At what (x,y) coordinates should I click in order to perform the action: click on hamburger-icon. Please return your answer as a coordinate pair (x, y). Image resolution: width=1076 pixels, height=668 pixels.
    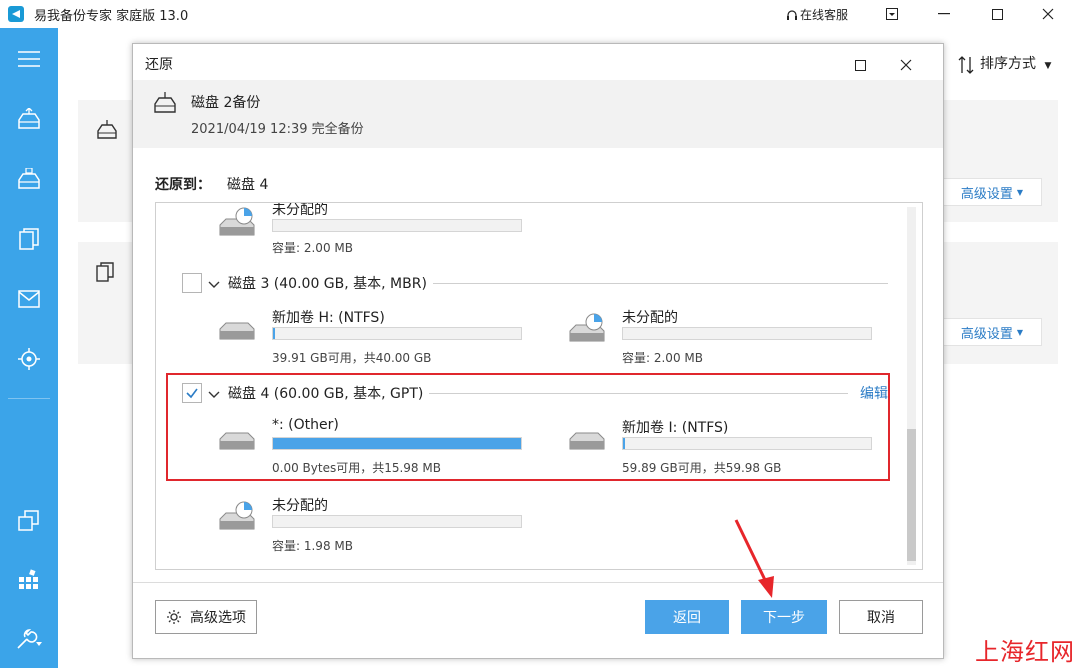
    Looking at the image, I should click on (29, 59).